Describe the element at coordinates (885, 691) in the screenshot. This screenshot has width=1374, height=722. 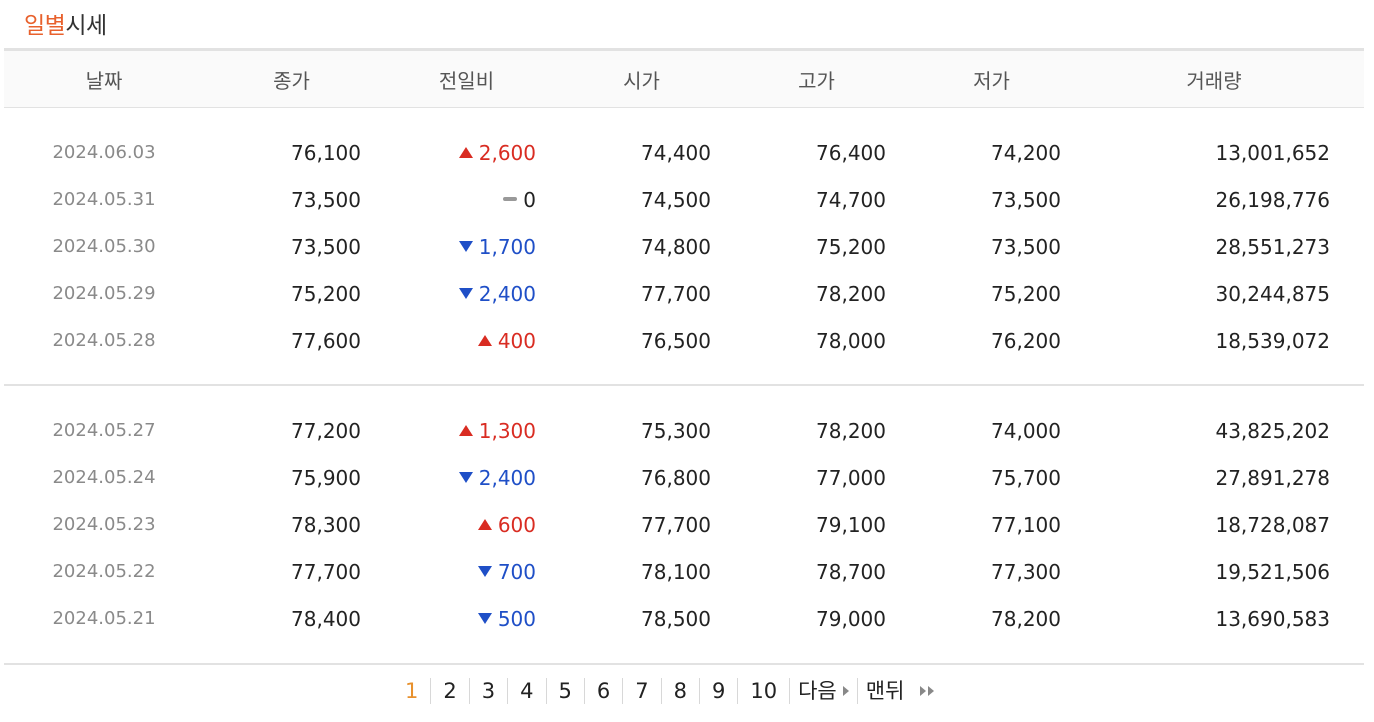
I see `last-page-label: 맨뒤` at that location.